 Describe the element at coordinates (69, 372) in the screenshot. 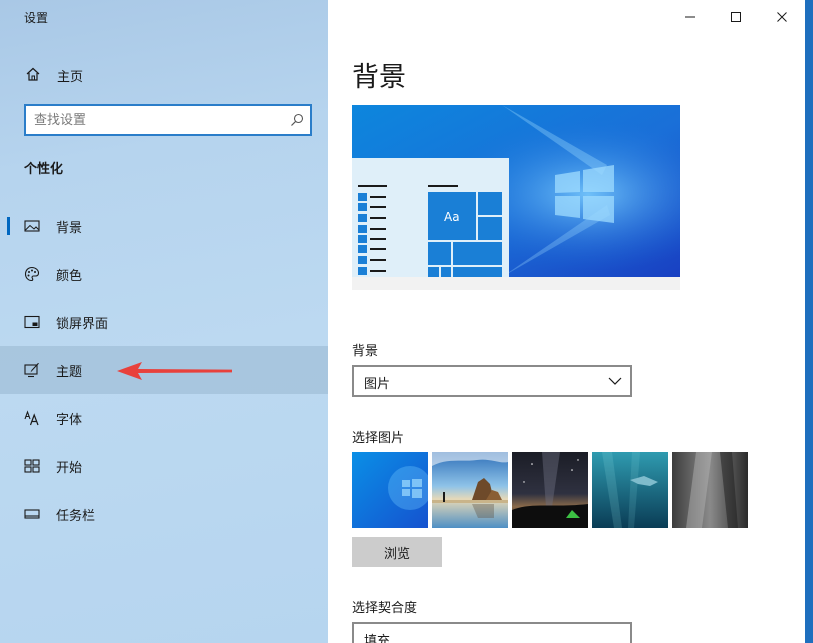

I see `sidebar-item-label: 主题` at that location.